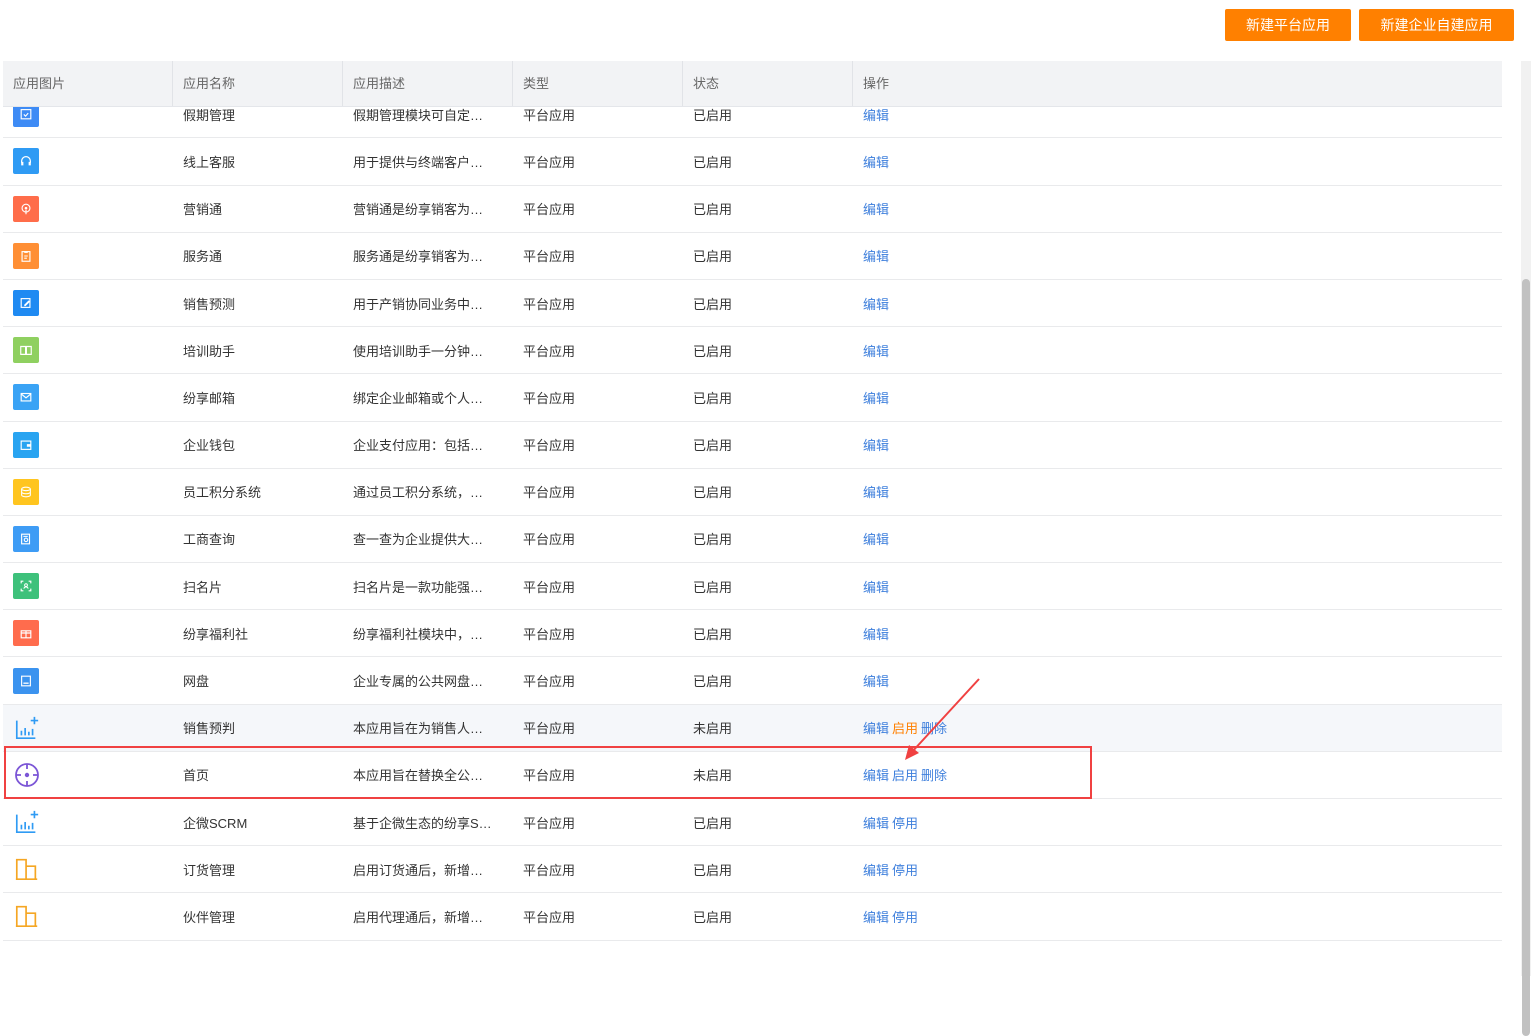 This screenshot has width=1531, height=1036. Describe the element at coordinates (752, 209) in the screenshot. I see `table-row: 营销通 营销通是纷享销客为企… 平台应用 已启用 编辑` at that location.